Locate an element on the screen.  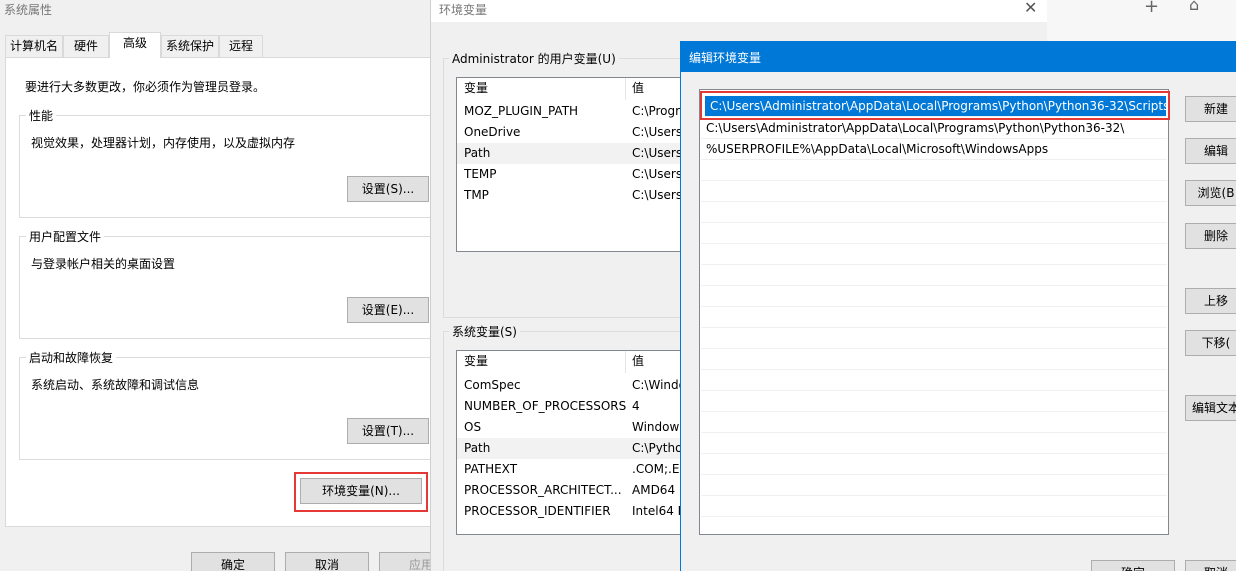
performance-desc: 视觉效果，处理器计划，内存使用，以及虚拟内存 is located at coordinates (163, 143).